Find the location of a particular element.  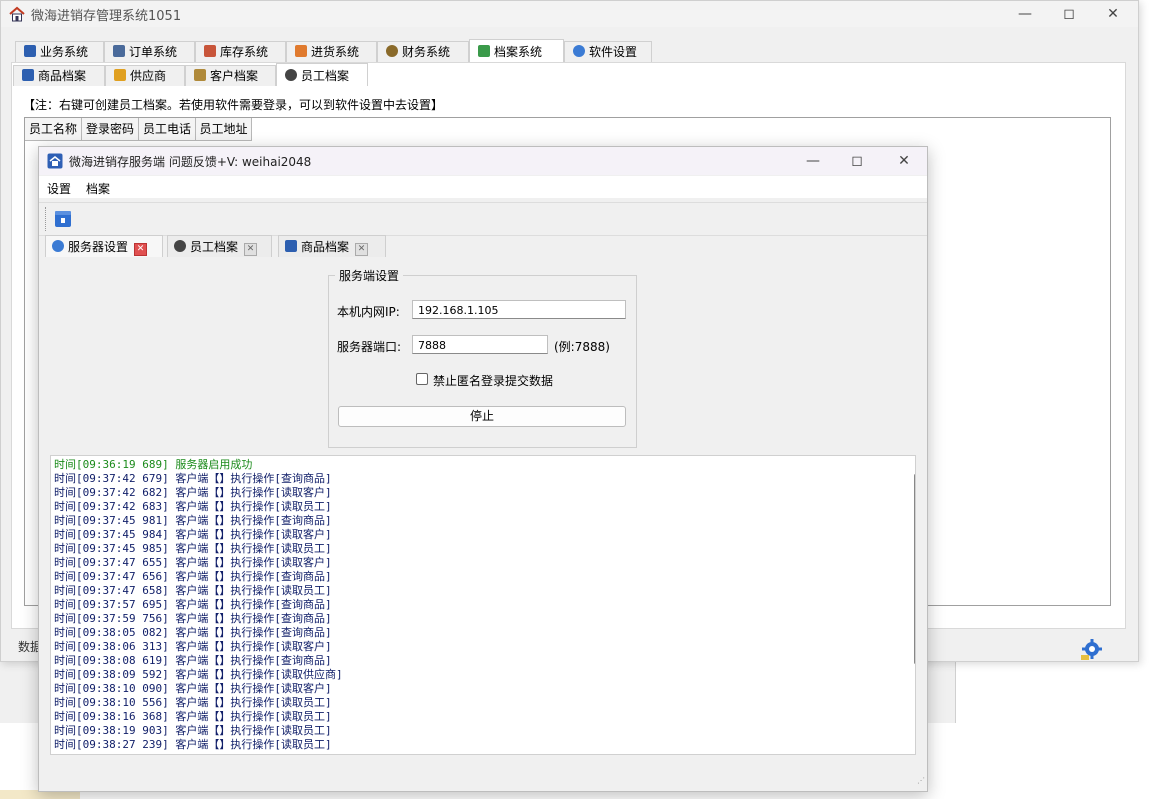

tab-server-products: 商品档案 ✕ is located at coordinates (332, 246).